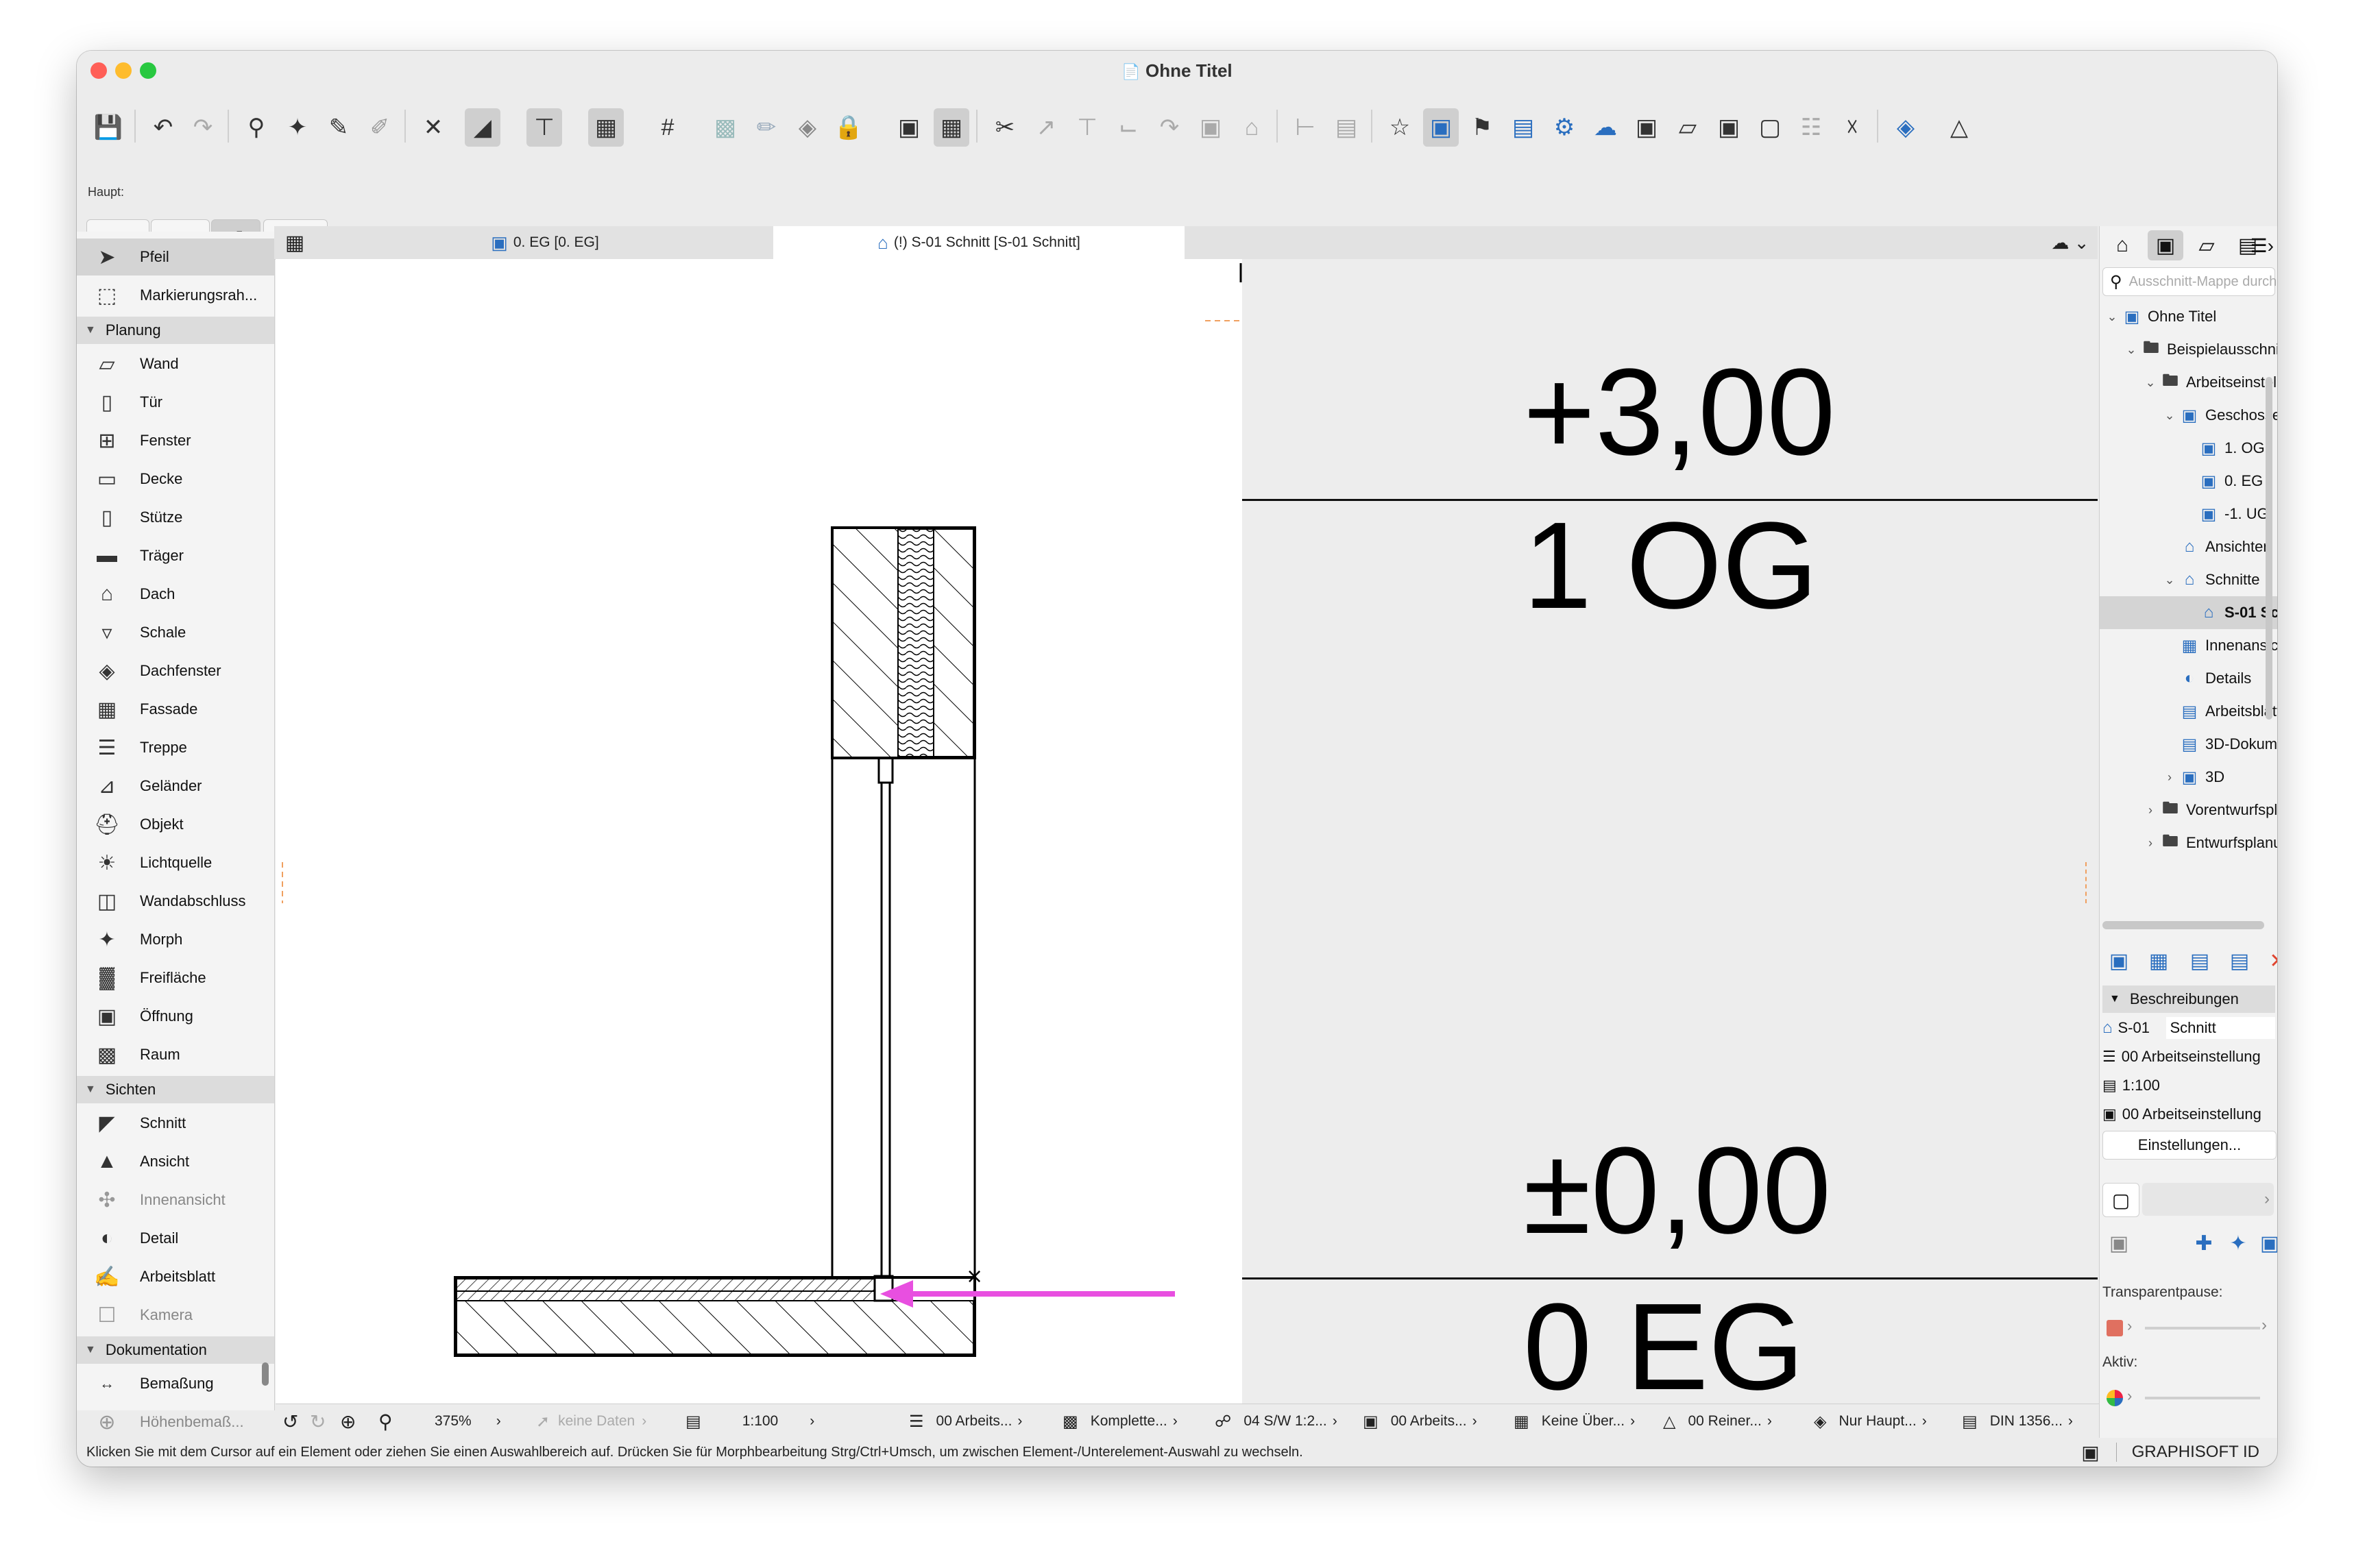 The height and width of the screenshot is (1568, 2354). What do you see at coordinates (2188, 612) in the screenshot?
I see `tree-item: ⌂S-01 Schnitt` at bounding box center [2188, 612].